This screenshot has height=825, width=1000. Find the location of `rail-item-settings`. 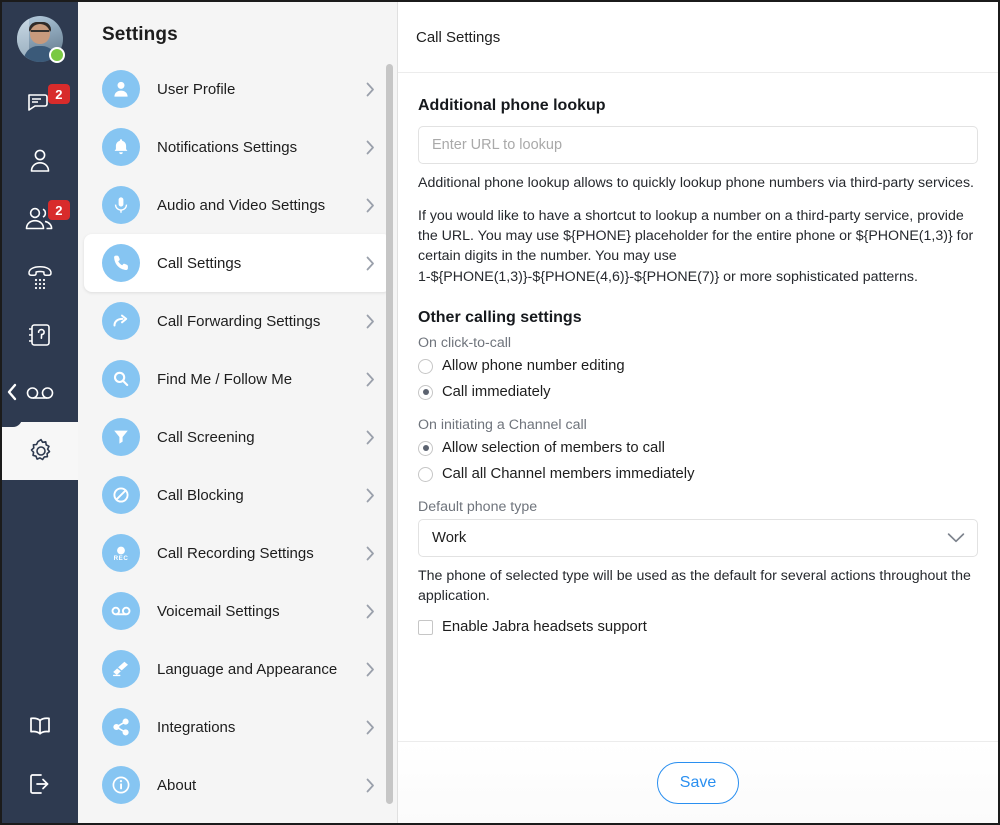

rail-item-settings is located at coordinates (41, 451).